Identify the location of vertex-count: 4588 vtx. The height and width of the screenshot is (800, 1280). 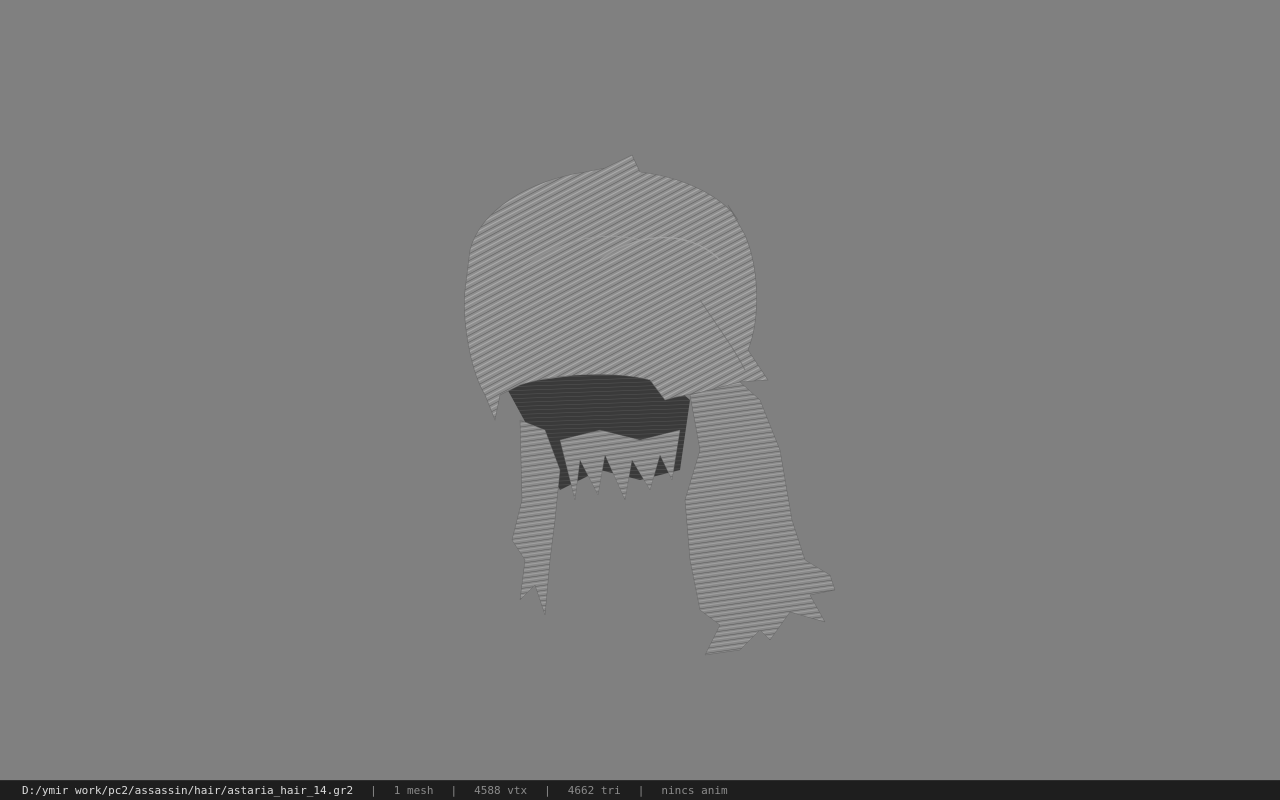
(501, 790).